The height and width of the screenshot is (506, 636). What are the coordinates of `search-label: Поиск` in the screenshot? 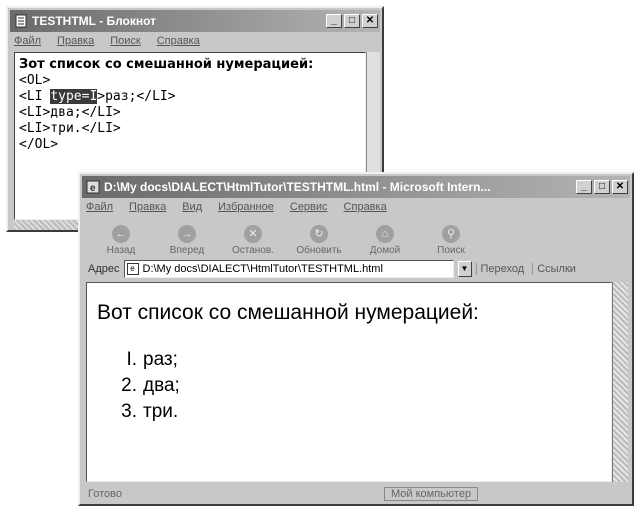 It's located at (451, 250).